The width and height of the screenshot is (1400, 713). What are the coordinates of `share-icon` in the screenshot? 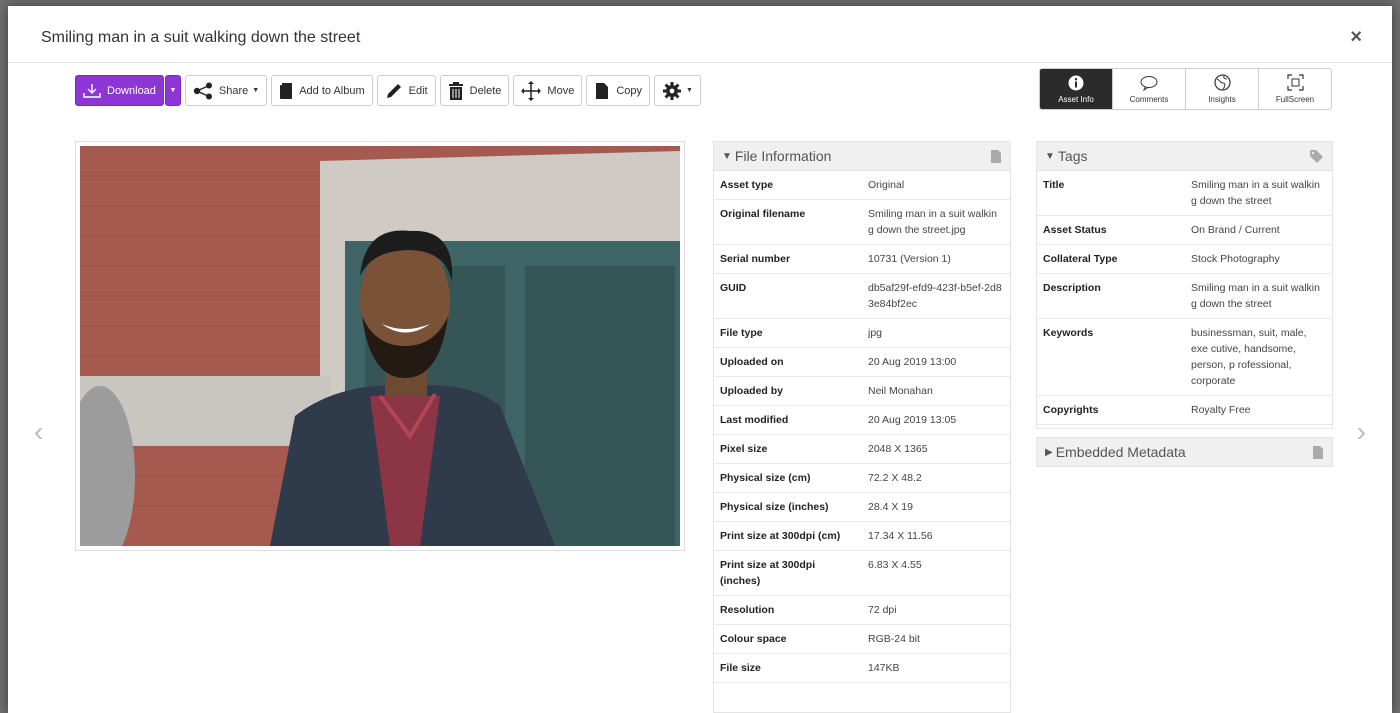 It's located at (202, 90).